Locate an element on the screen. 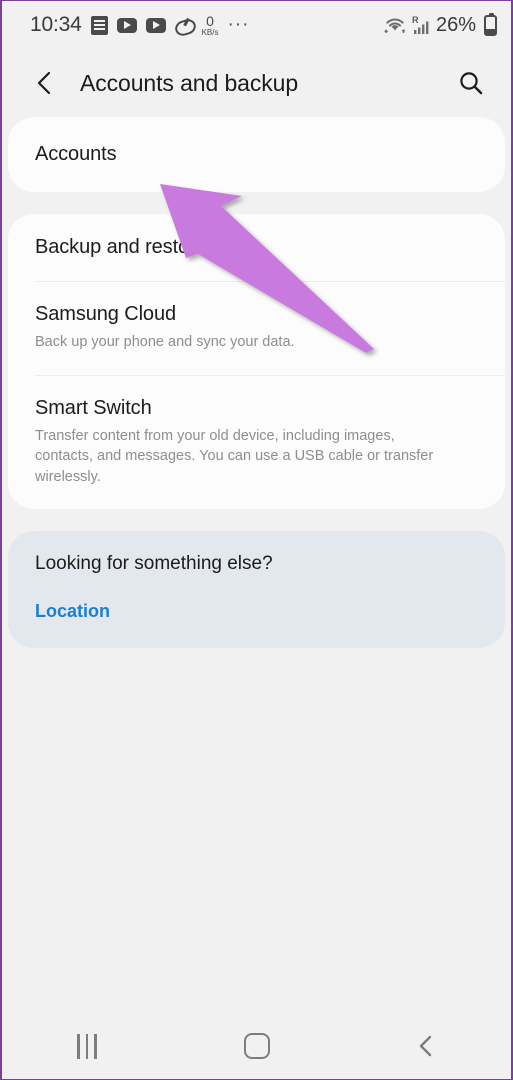 The height and width of the screenshot is (1080, 513). suggestions-title: Looking for something else? is located at coordinates (154, 564).